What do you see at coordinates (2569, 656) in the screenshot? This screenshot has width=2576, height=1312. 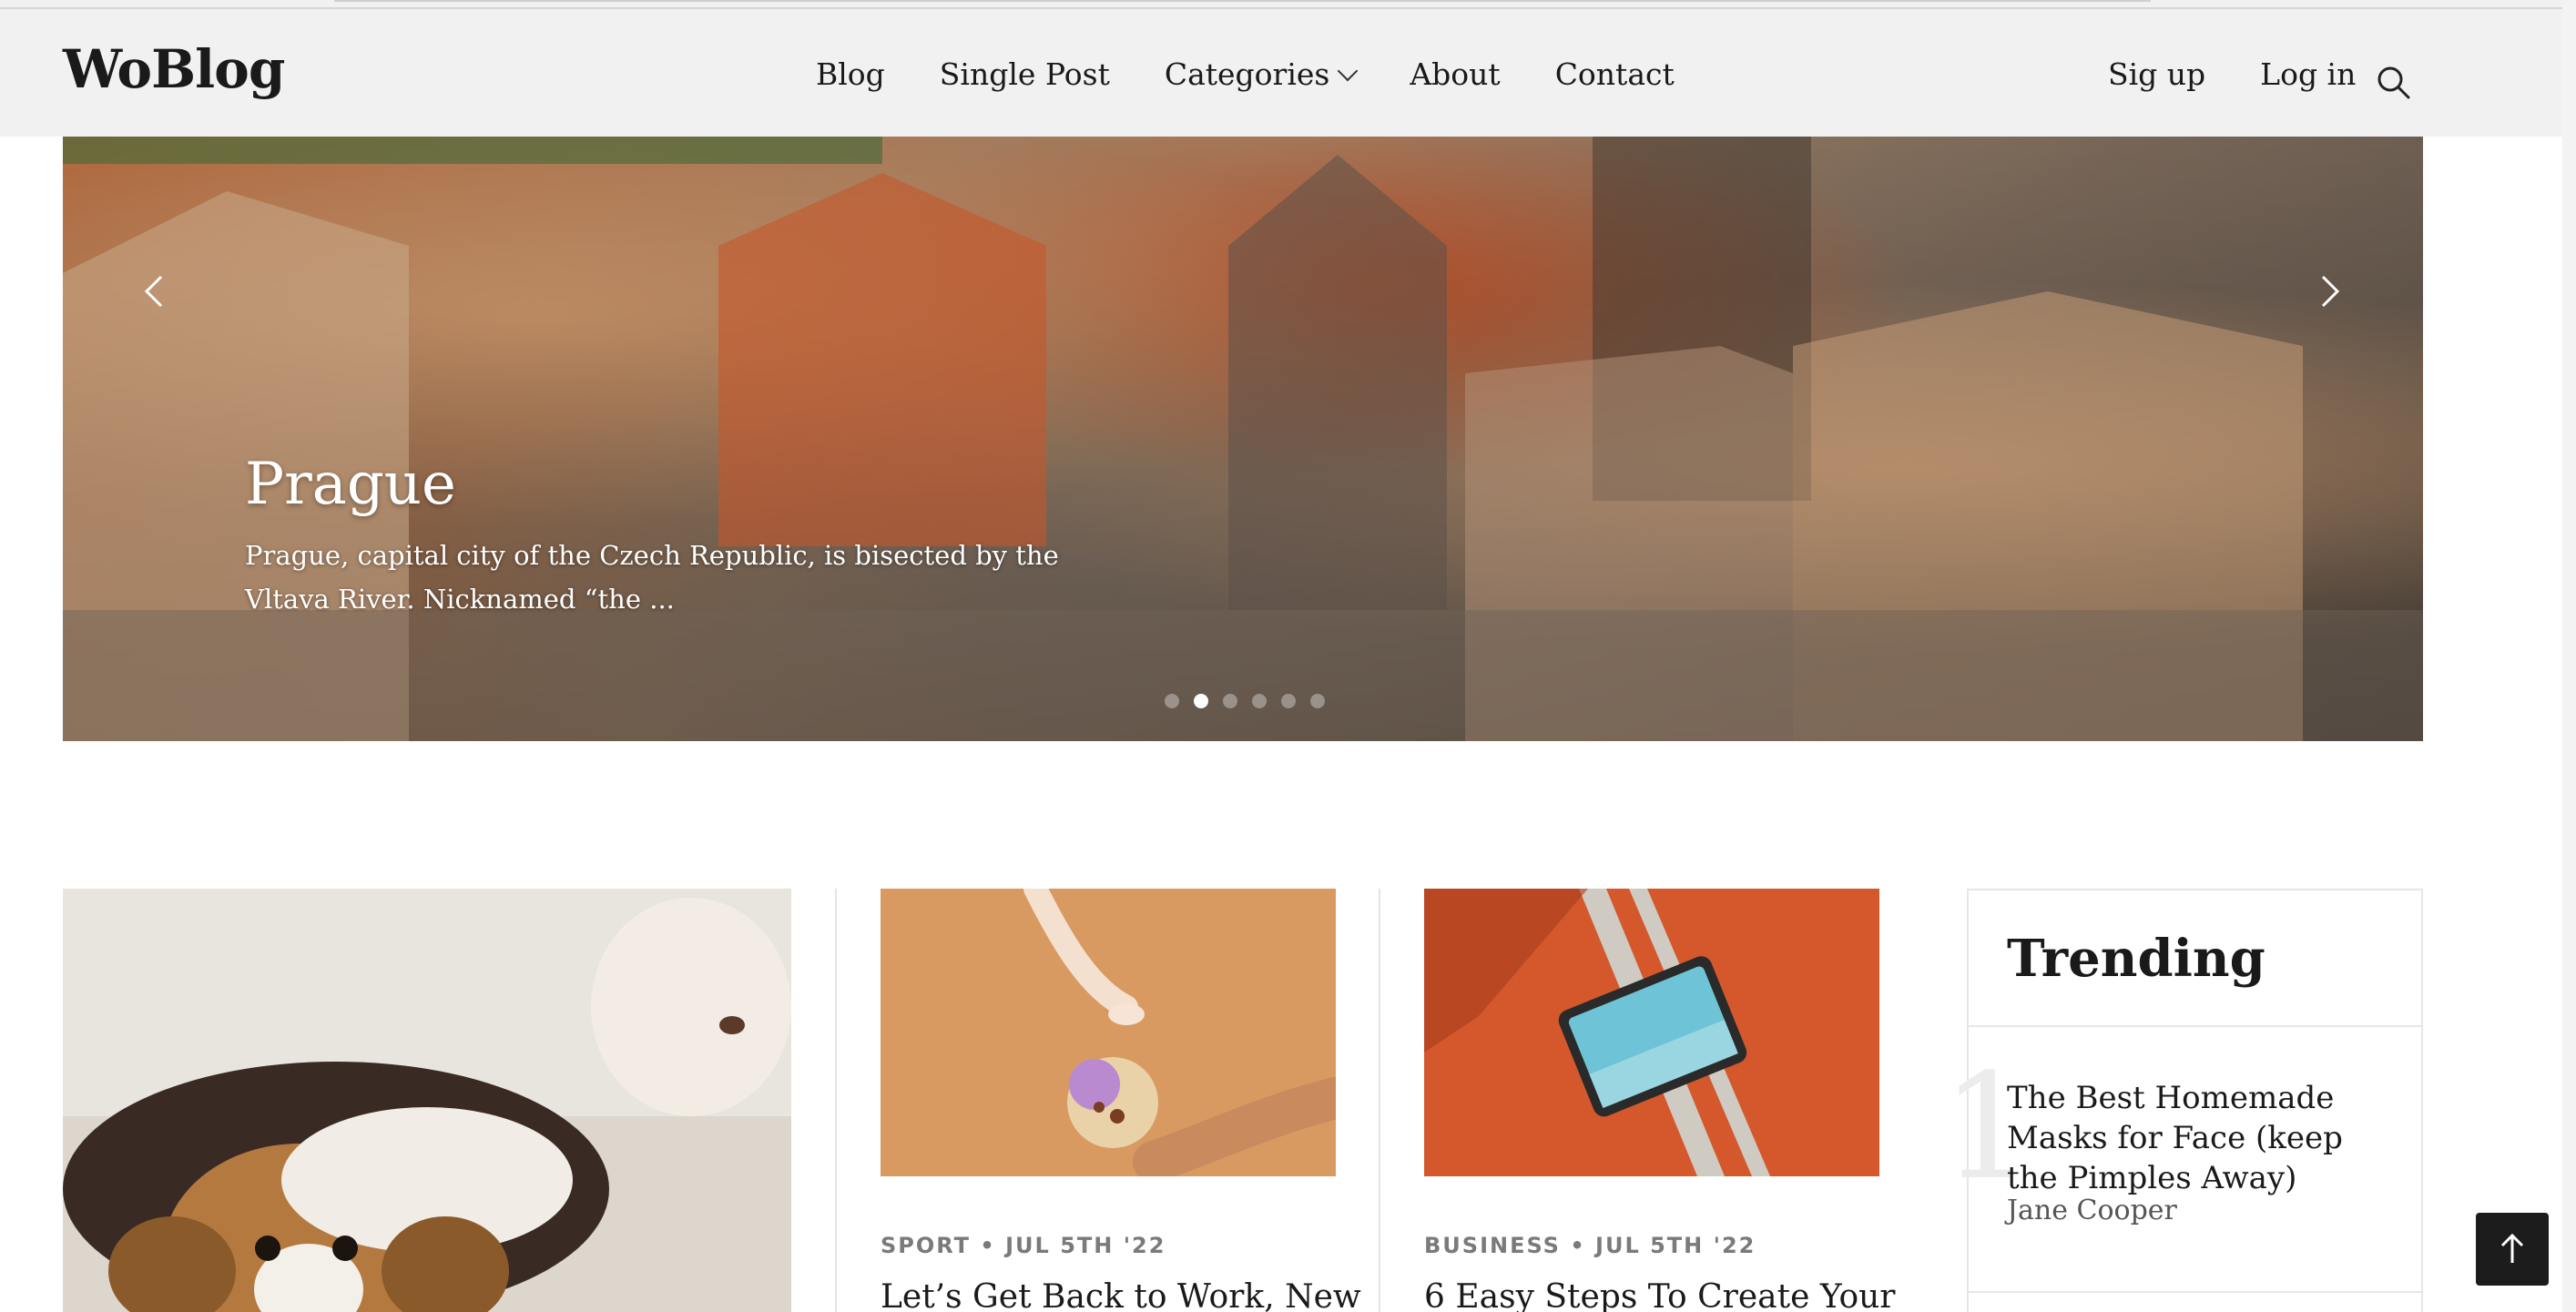 I see `page-scrollbar` at bounding box center [2569, 656].